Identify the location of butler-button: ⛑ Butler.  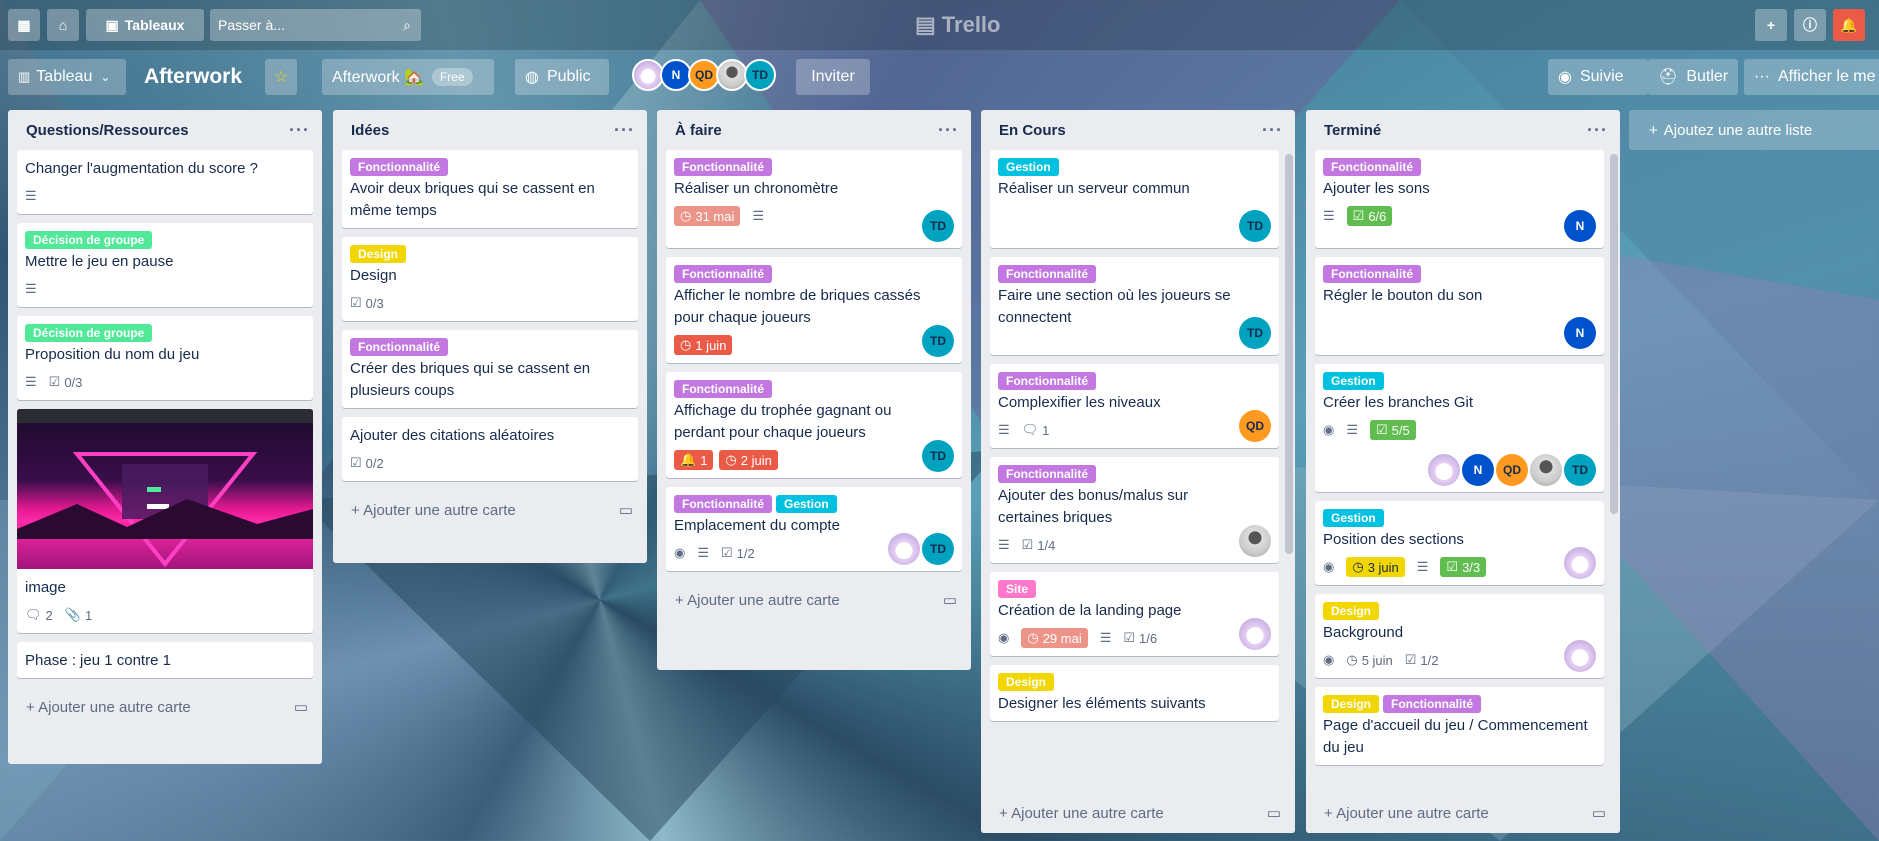
(1693, 77).